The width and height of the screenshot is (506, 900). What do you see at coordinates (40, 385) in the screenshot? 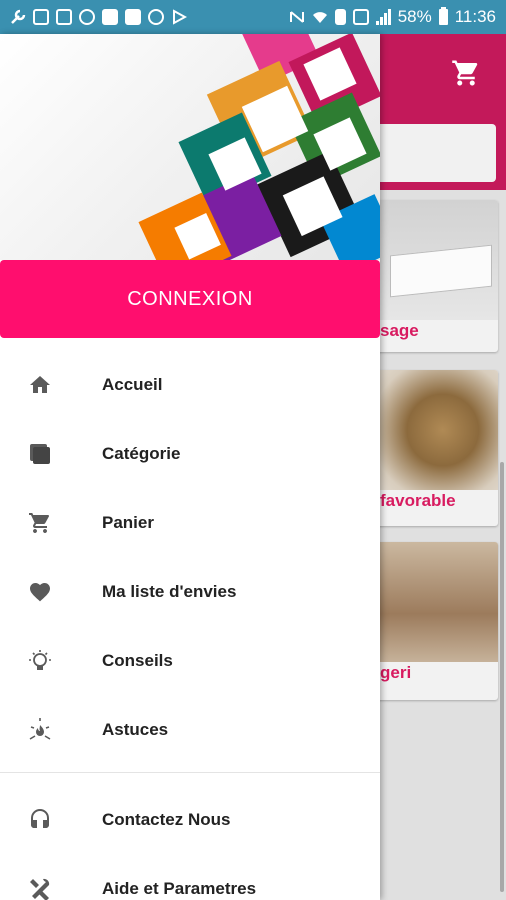
I see `home-icon` at bounding box center [40, 385].